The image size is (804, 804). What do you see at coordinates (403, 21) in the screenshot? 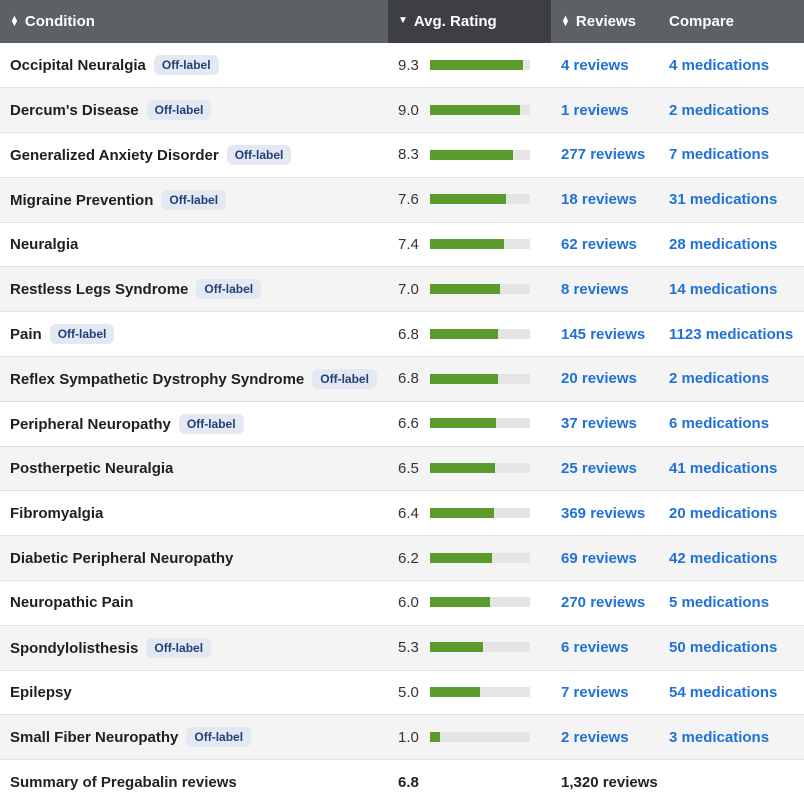
I see `sort-descending-icon: ▼` at bounding box center [403, 21].